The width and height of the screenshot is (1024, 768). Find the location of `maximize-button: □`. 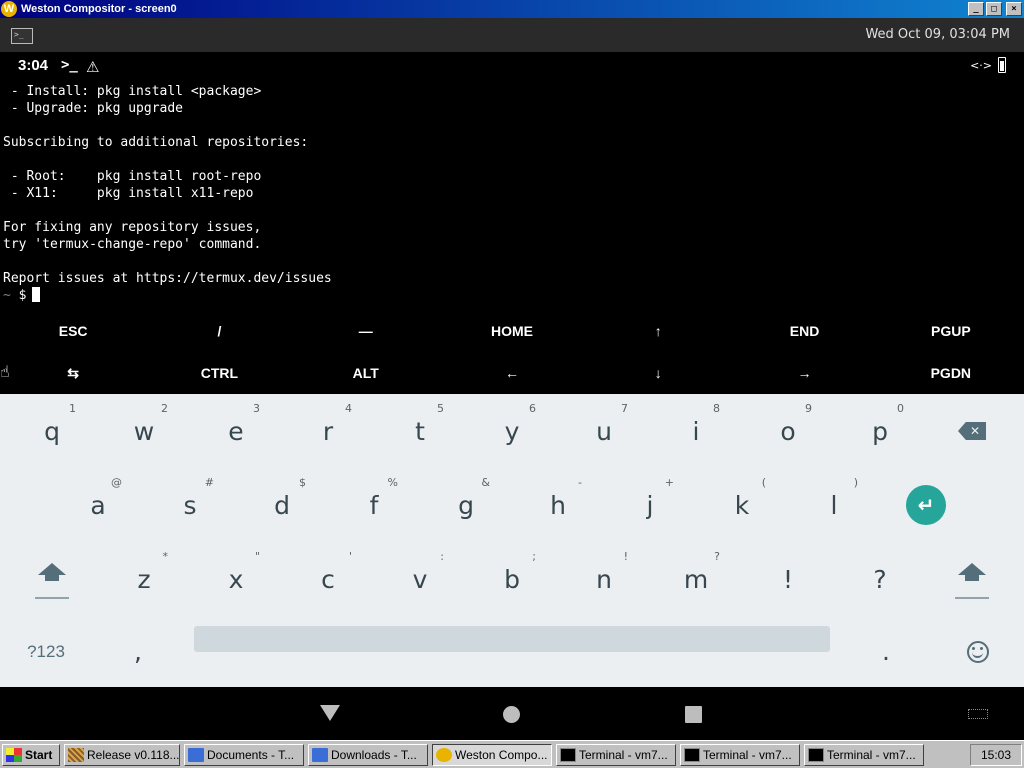

maximize-button: □ is located at coordinates (994, 9).